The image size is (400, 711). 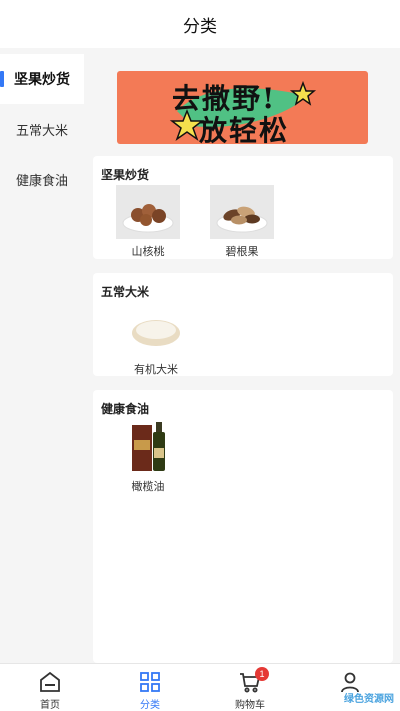 I want to click on product-image-pecan, so click(x=148, y=212).